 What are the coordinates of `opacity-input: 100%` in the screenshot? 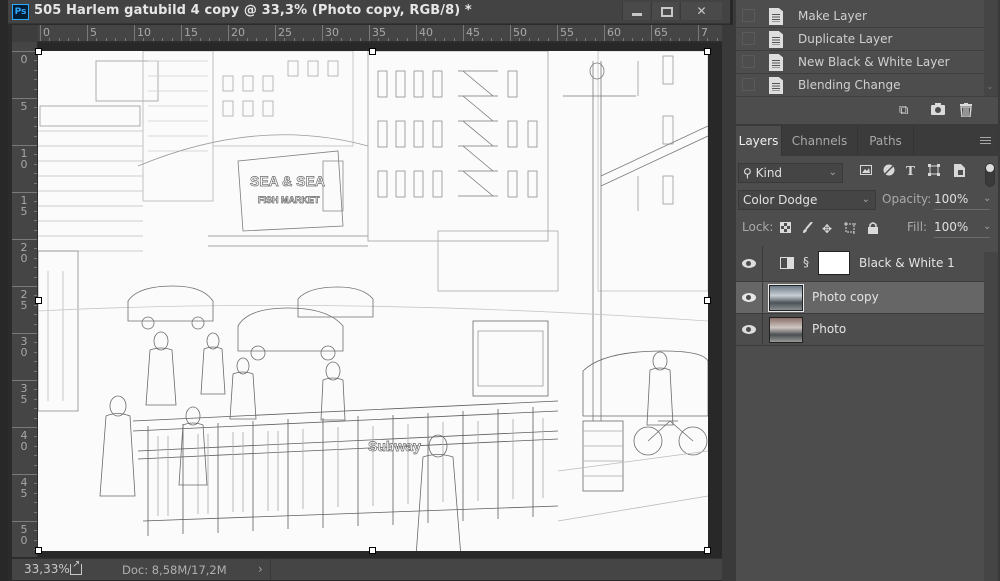 It's located at (962, 201).